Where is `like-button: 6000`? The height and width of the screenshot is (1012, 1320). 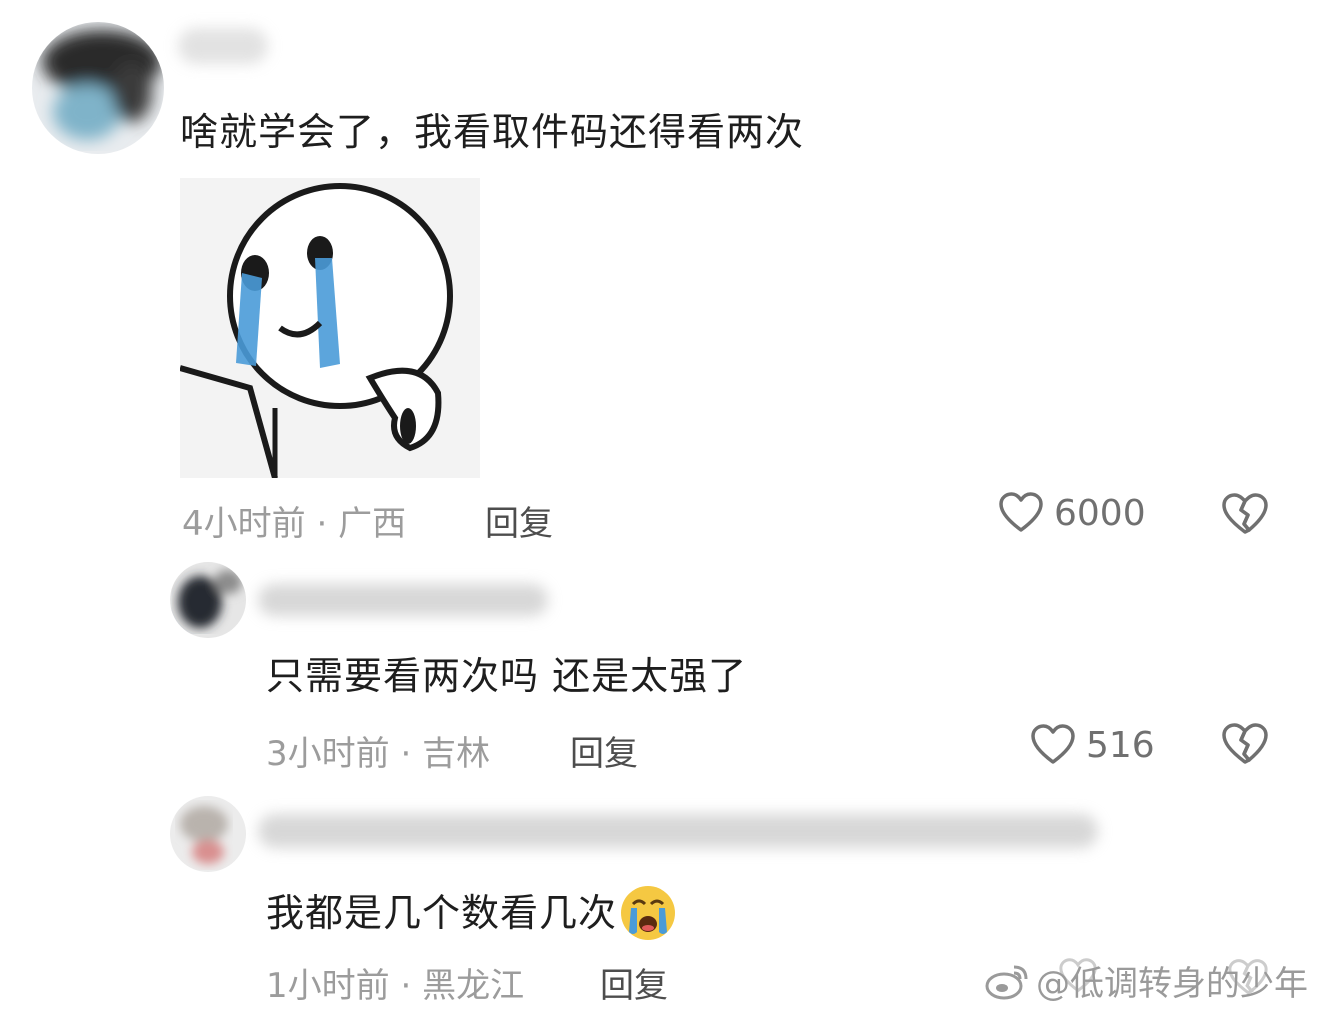
like-button: 6000 is located at coordinates (1072, 513).